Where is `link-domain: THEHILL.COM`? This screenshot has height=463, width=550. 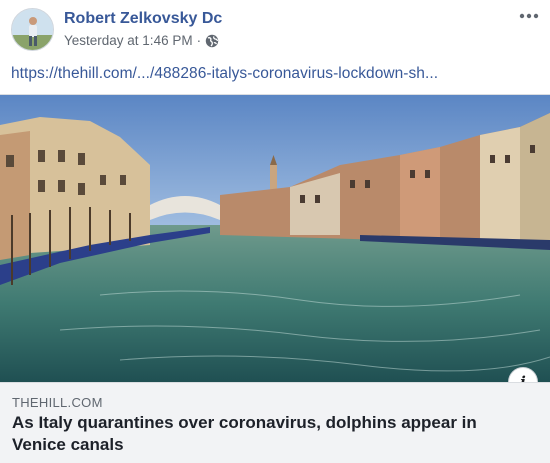 link-domain: THEHILL.COM is located at coordinates (57, 402).